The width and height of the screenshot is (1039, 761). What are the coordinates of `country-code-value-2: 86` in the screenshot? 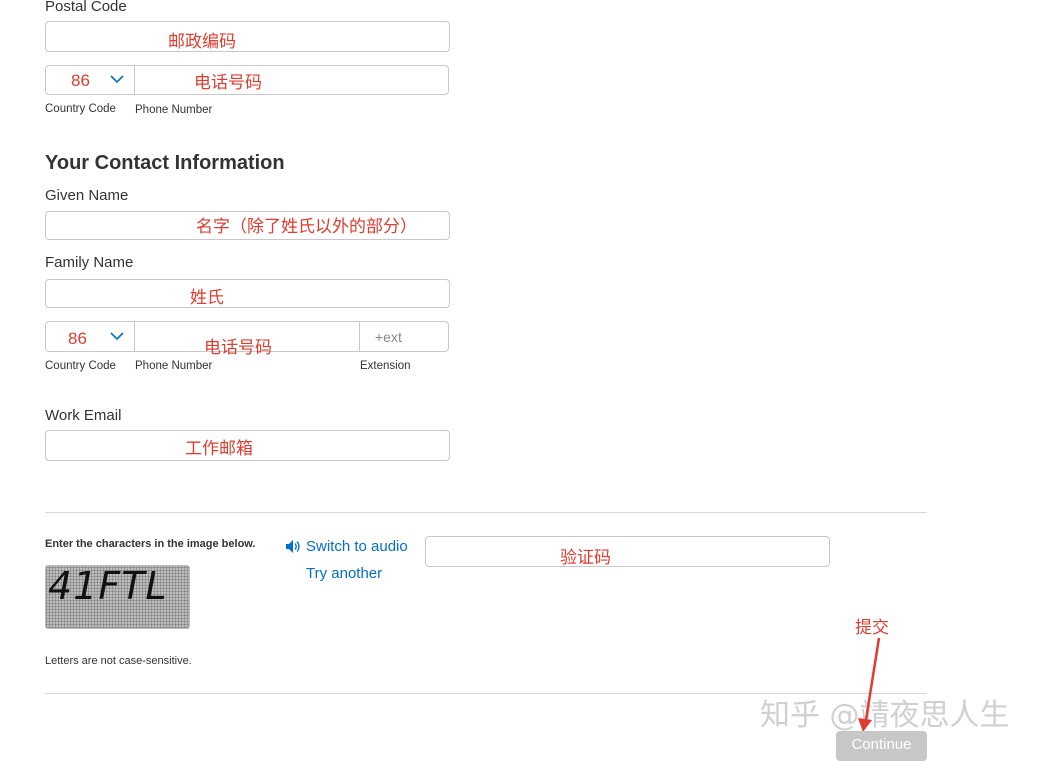 It's located at (77, 338).